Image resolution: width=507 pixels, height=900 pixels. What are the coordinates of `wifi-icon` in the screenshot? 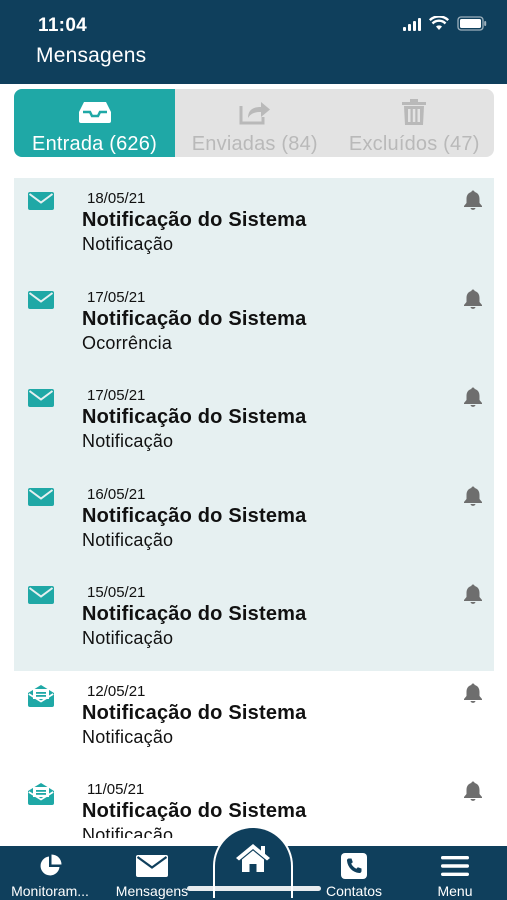 It's located at (439, 23).